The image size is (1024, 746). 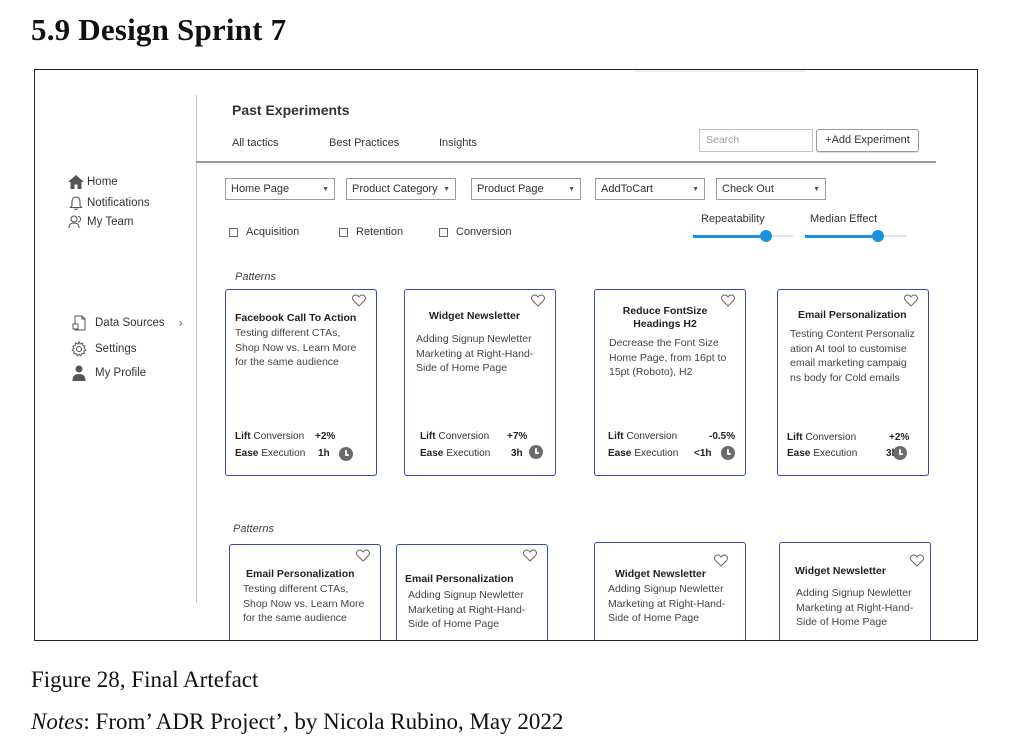 What do you see at coordinates (766, 236) in the screenshot?
I see `repeatability-slider-thumb` at bounding box center [766, 236].